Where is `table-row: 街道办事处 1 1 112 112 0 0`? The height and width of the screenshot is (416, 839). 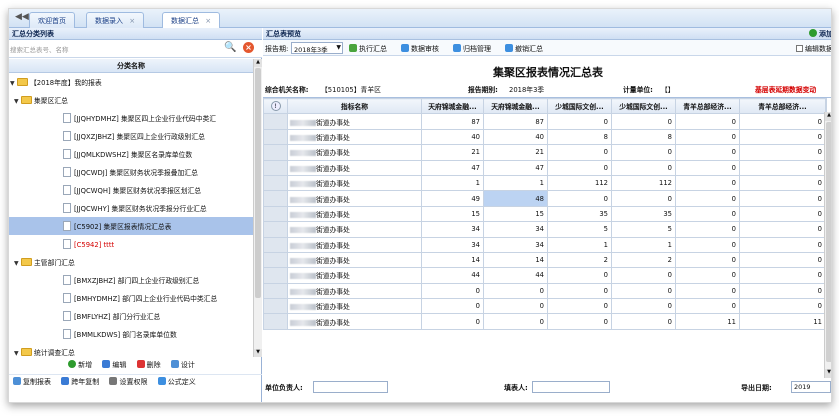
table-row: 街道办事处 1 1 112 112 0 0 is located at coordinates (545, 183).